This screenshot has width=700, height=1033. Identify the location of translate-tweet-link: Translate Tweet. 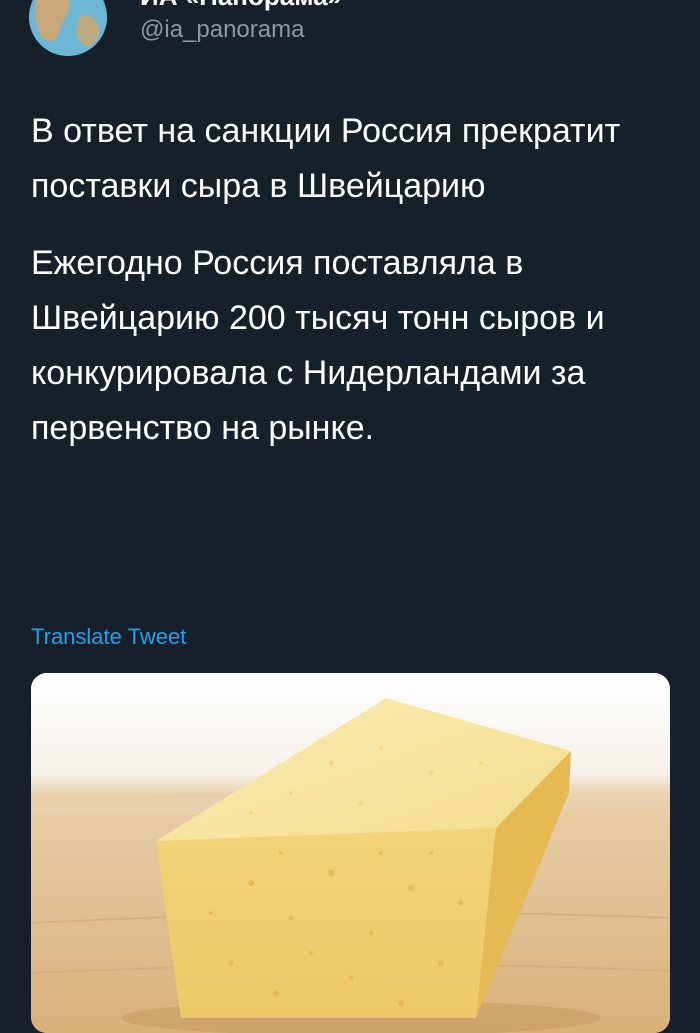
(108, 637).